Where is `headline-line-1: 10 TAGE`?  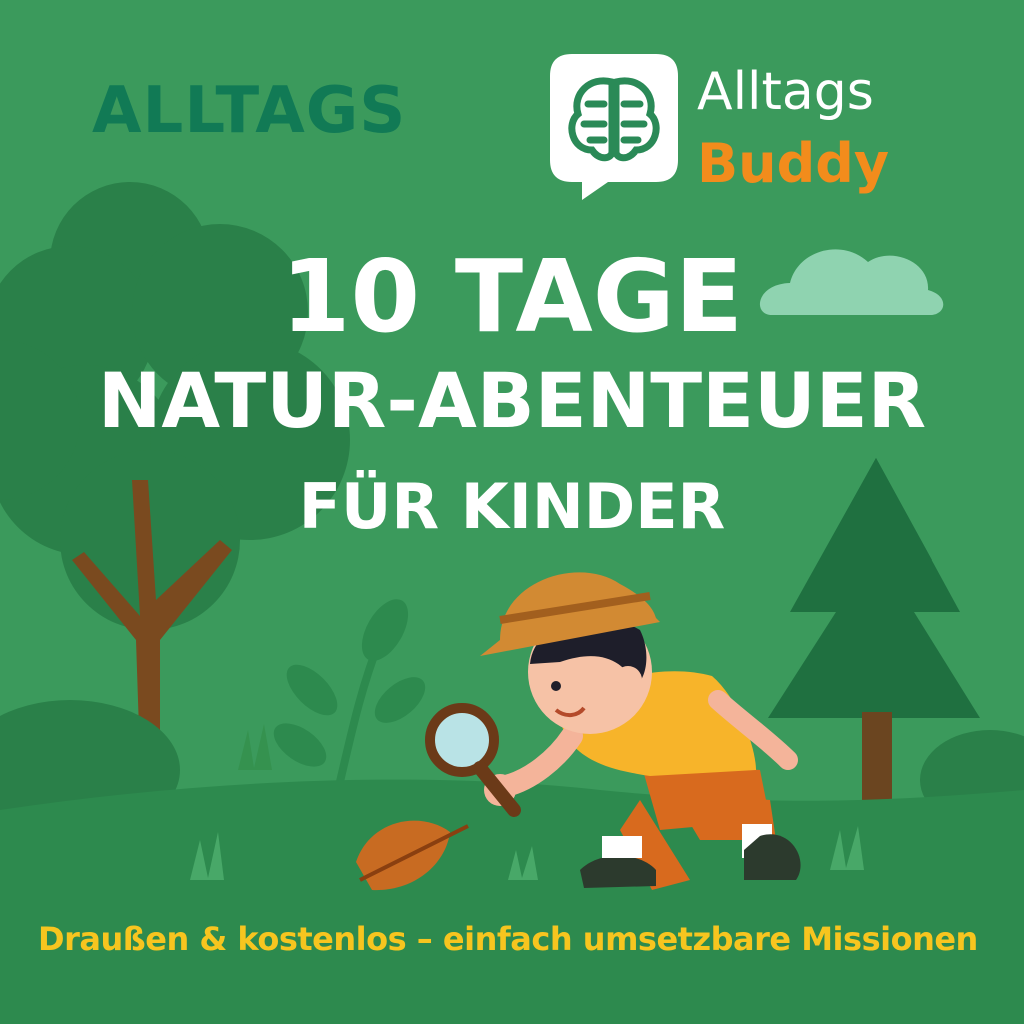
headline-line-1: 10 TAGE is located at coordinates (512, 296).